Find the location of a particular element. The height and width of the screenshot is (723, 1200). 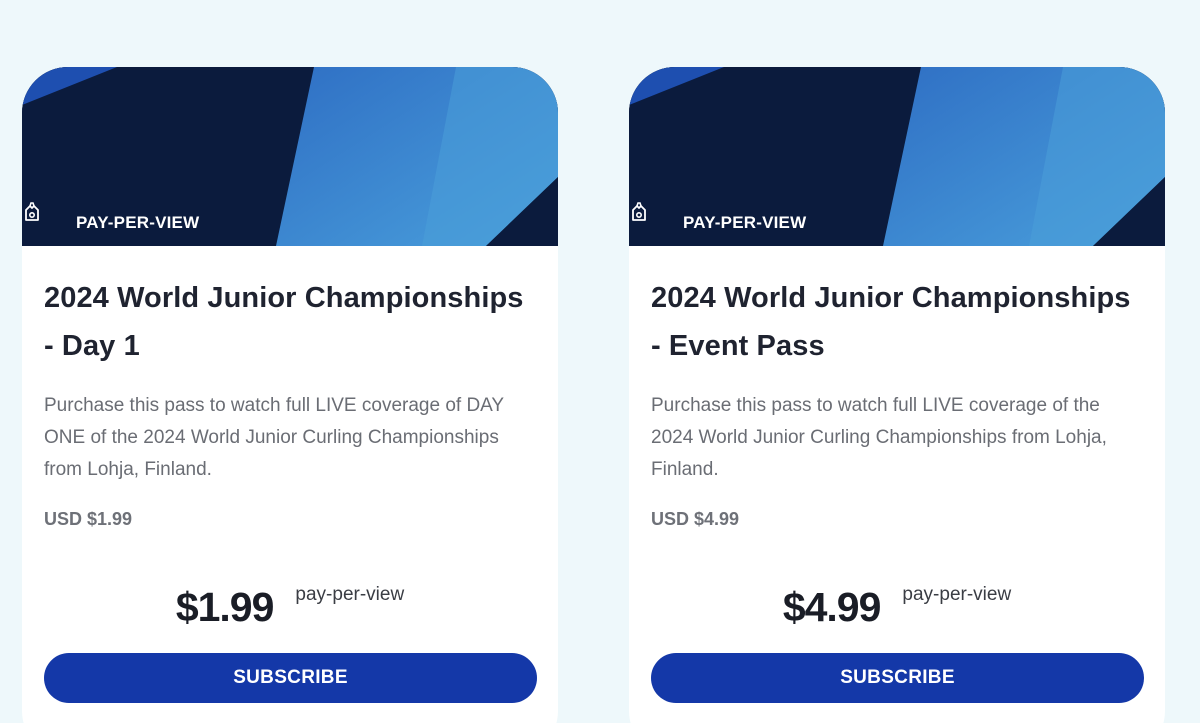

card-title-line-2: - Event Pass is located at coordinates (738, 346).